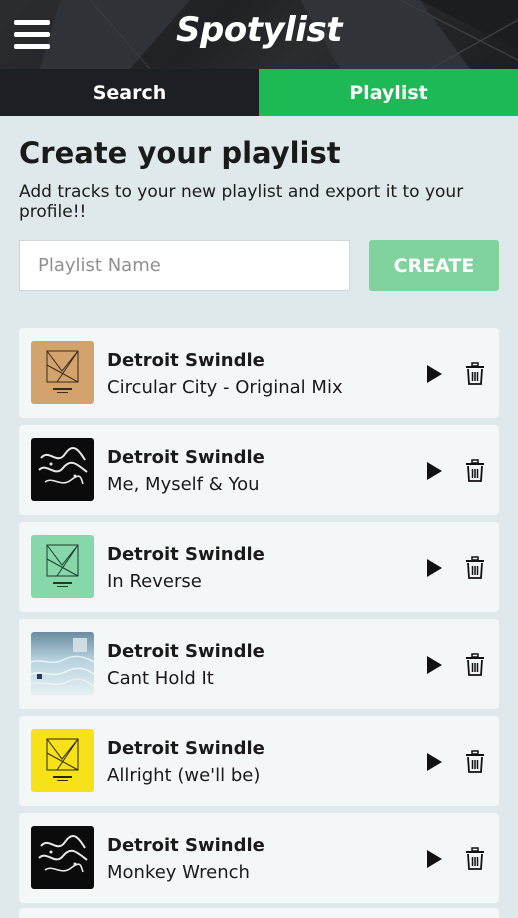 This screenshot has height=918, width=518. I want to click on track-item, so click(259, 913).